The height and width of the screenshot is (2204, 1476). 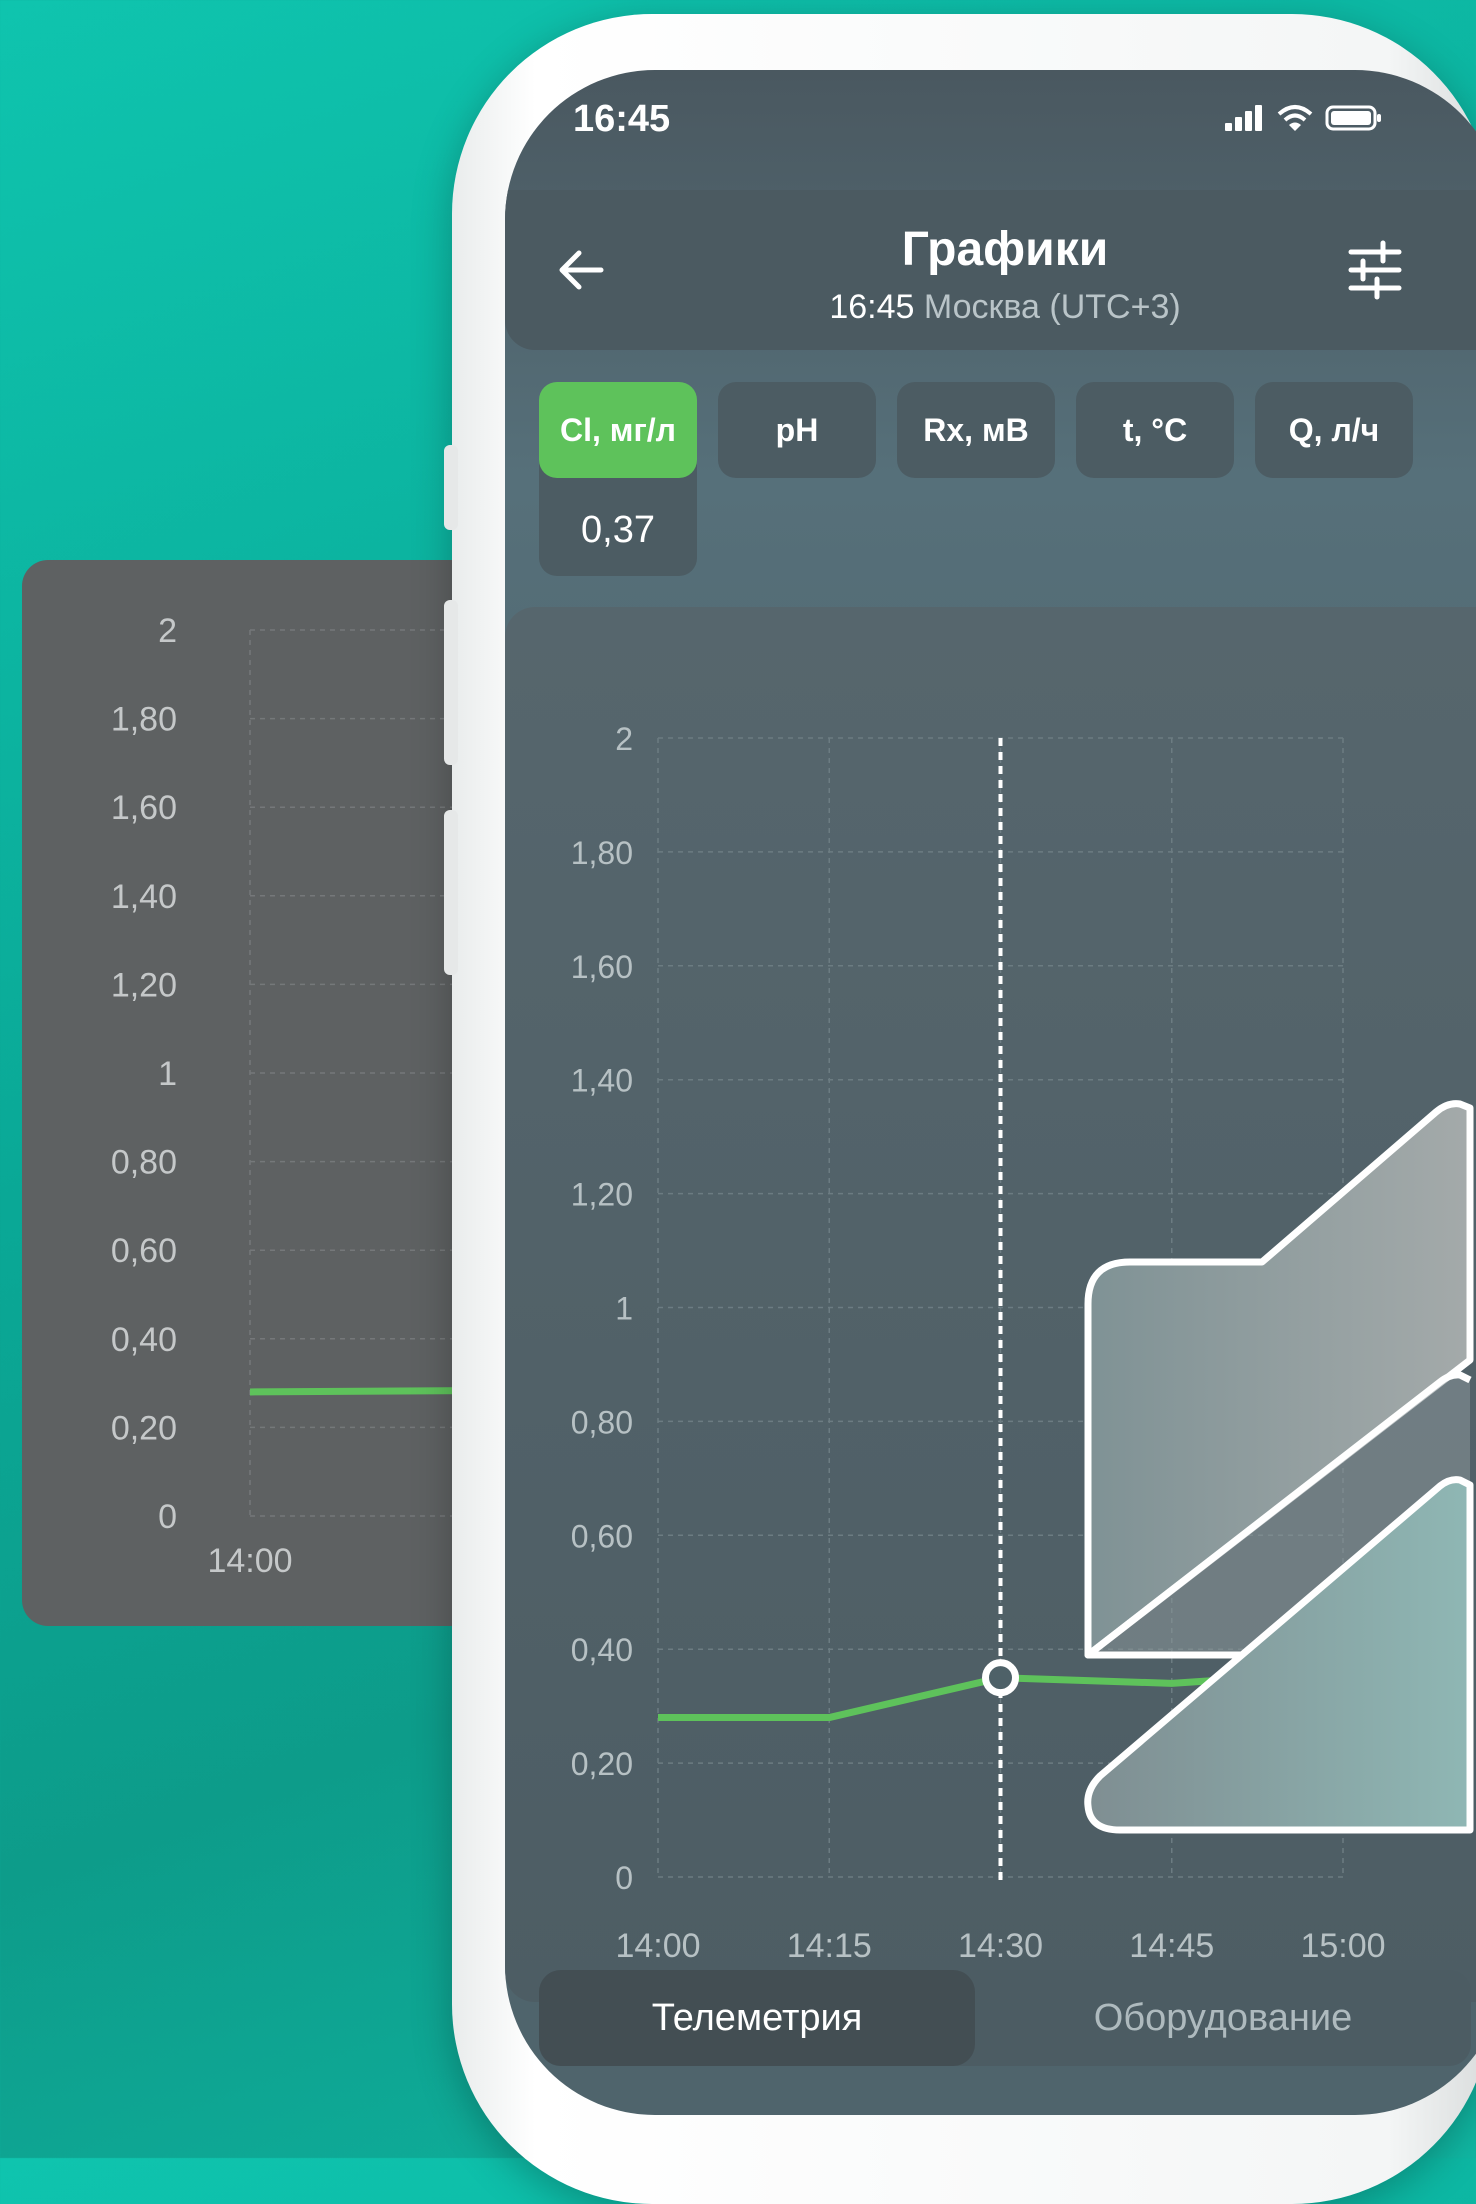 What do you see at coordinates (757, 2018) in the screenshot?
I see `tab-telemetry: Телеметрия` at bounding box center [757, 2018].